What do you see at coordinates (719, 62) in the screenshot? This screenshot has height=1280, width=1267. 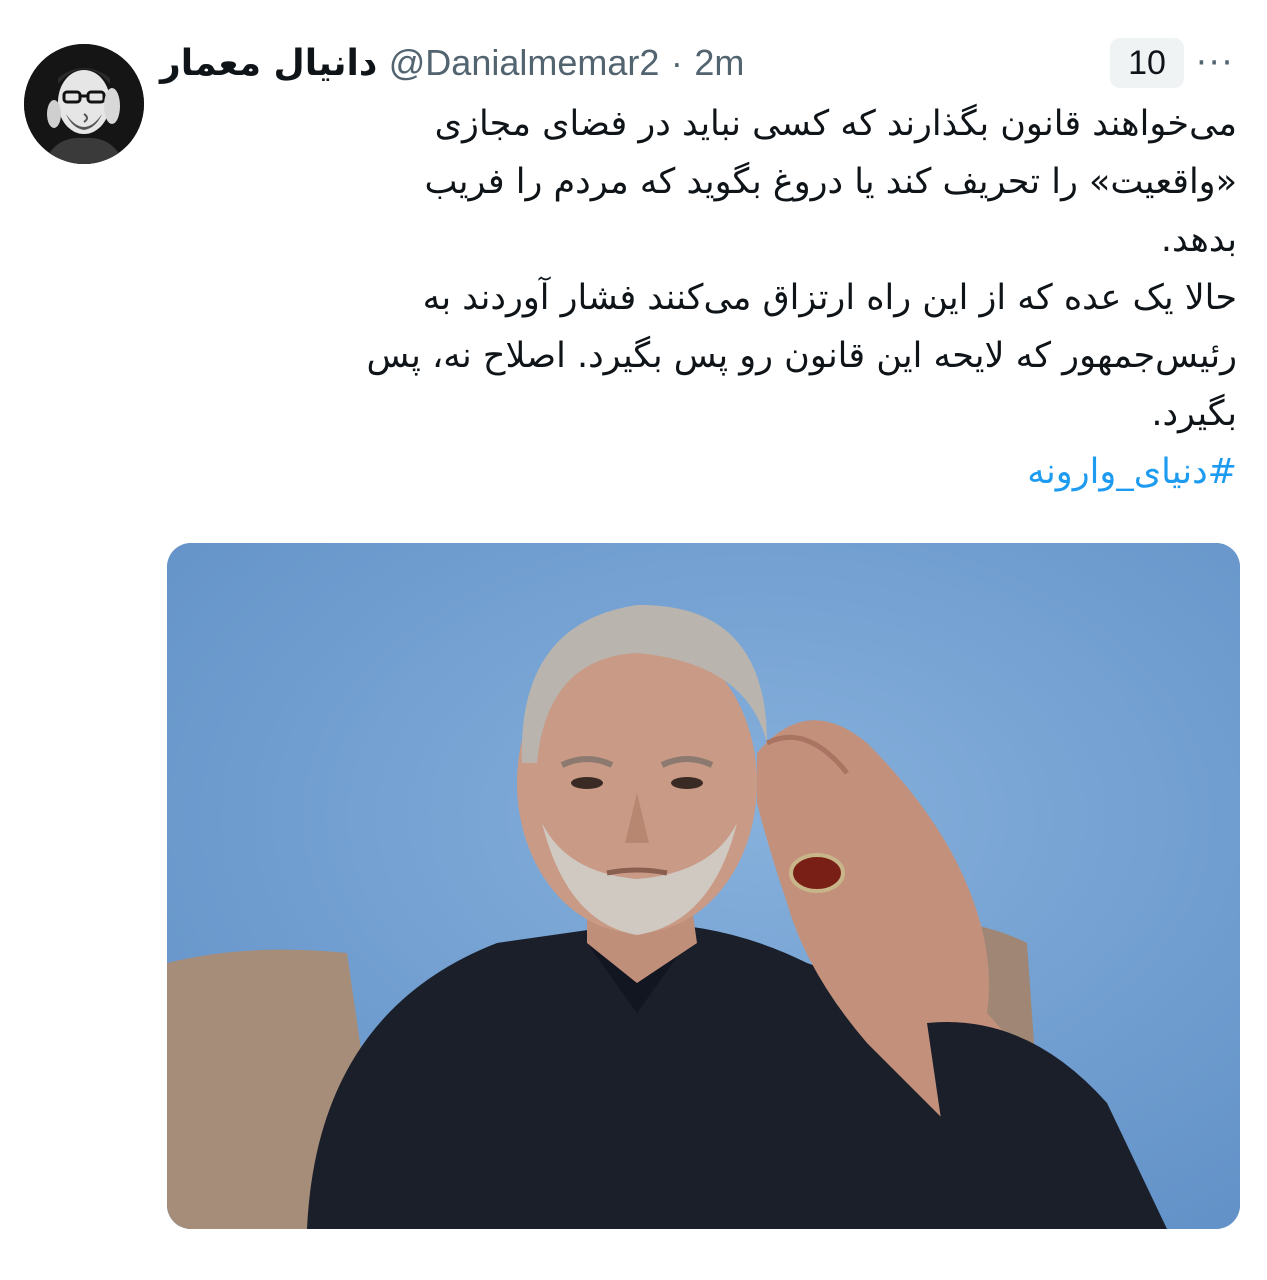 I see `tweet-timestamp: 2m` at bounding box center [719, 62].